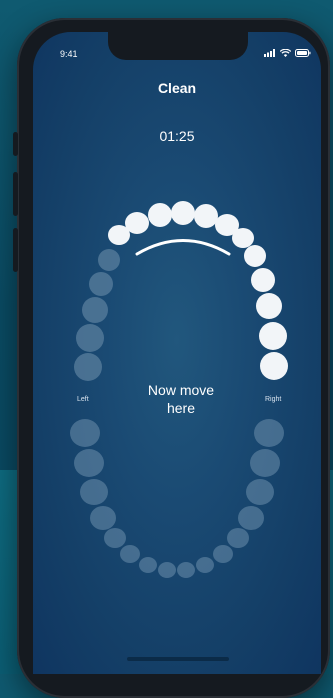  I want to click on volume-up-button, so click(15, 194).